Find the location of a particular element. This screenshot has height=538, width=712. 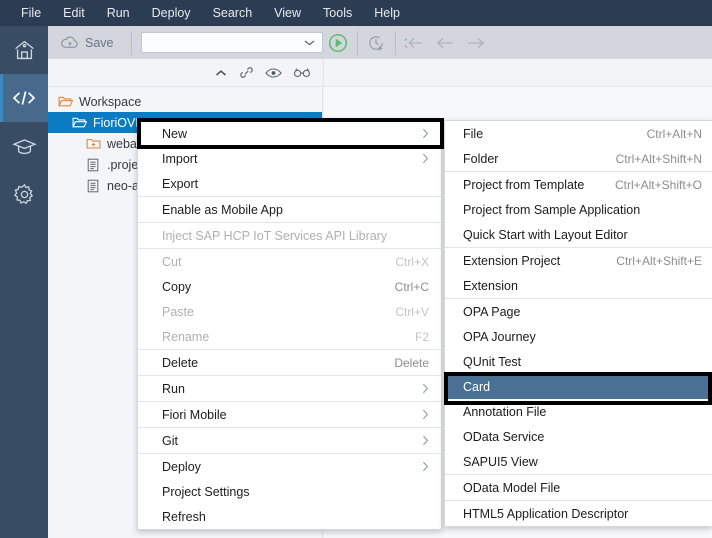

main-menu-bar: File Edit Run Deploy Search View Tools Help is located at coordinates (356, 13).